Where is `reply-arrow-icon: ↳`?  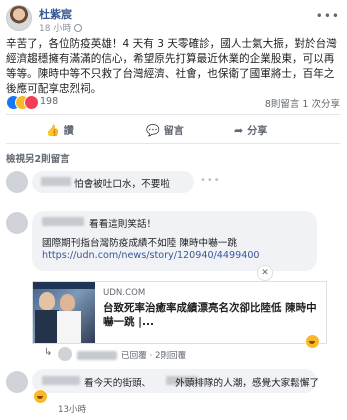 reply-arrow-icon: ↳ is located at coordinates (48, 352).